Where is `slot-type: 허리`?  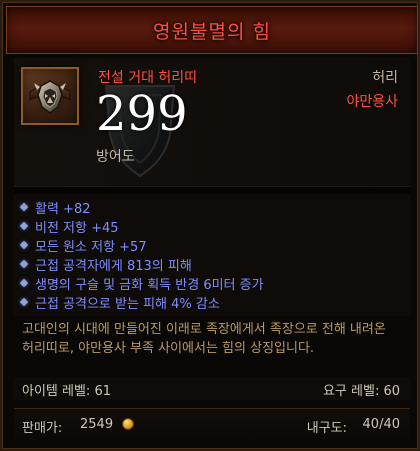
slot-type: 허리 is located at coordinates (385, 78).